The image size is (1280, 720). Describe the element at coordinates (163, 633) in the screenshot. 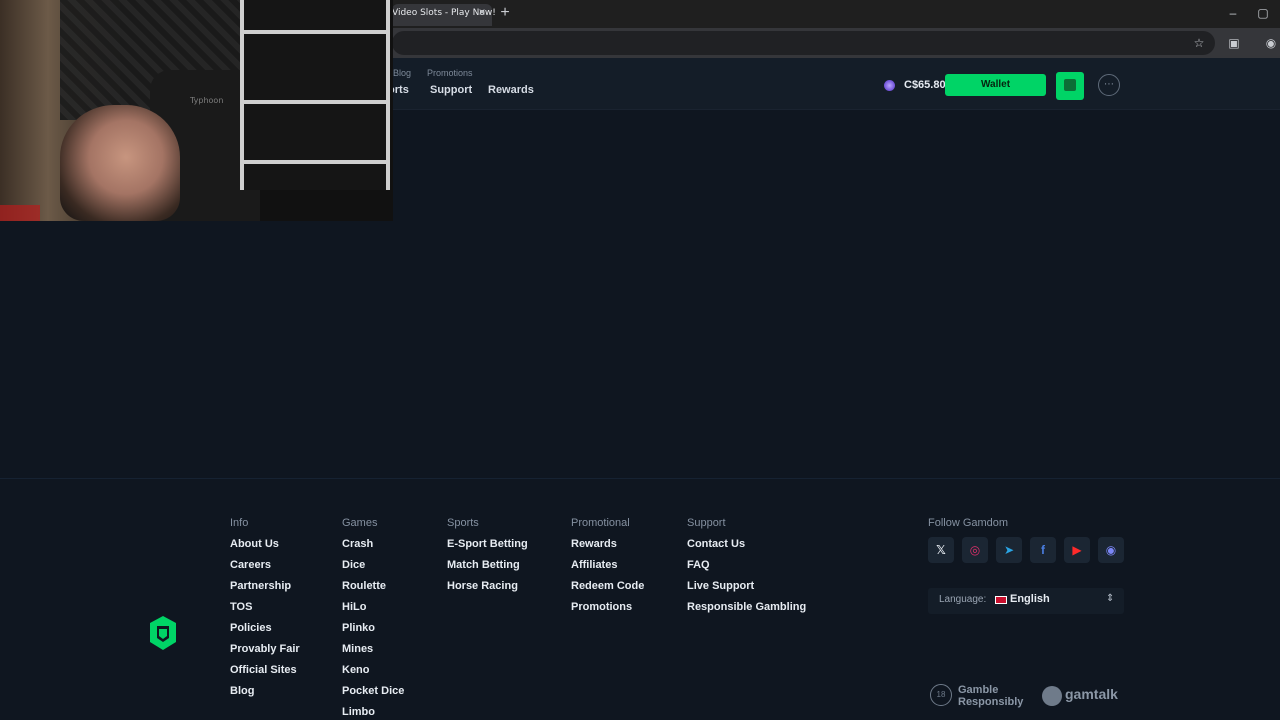

I see `gamdom-logo-icon` at that location.